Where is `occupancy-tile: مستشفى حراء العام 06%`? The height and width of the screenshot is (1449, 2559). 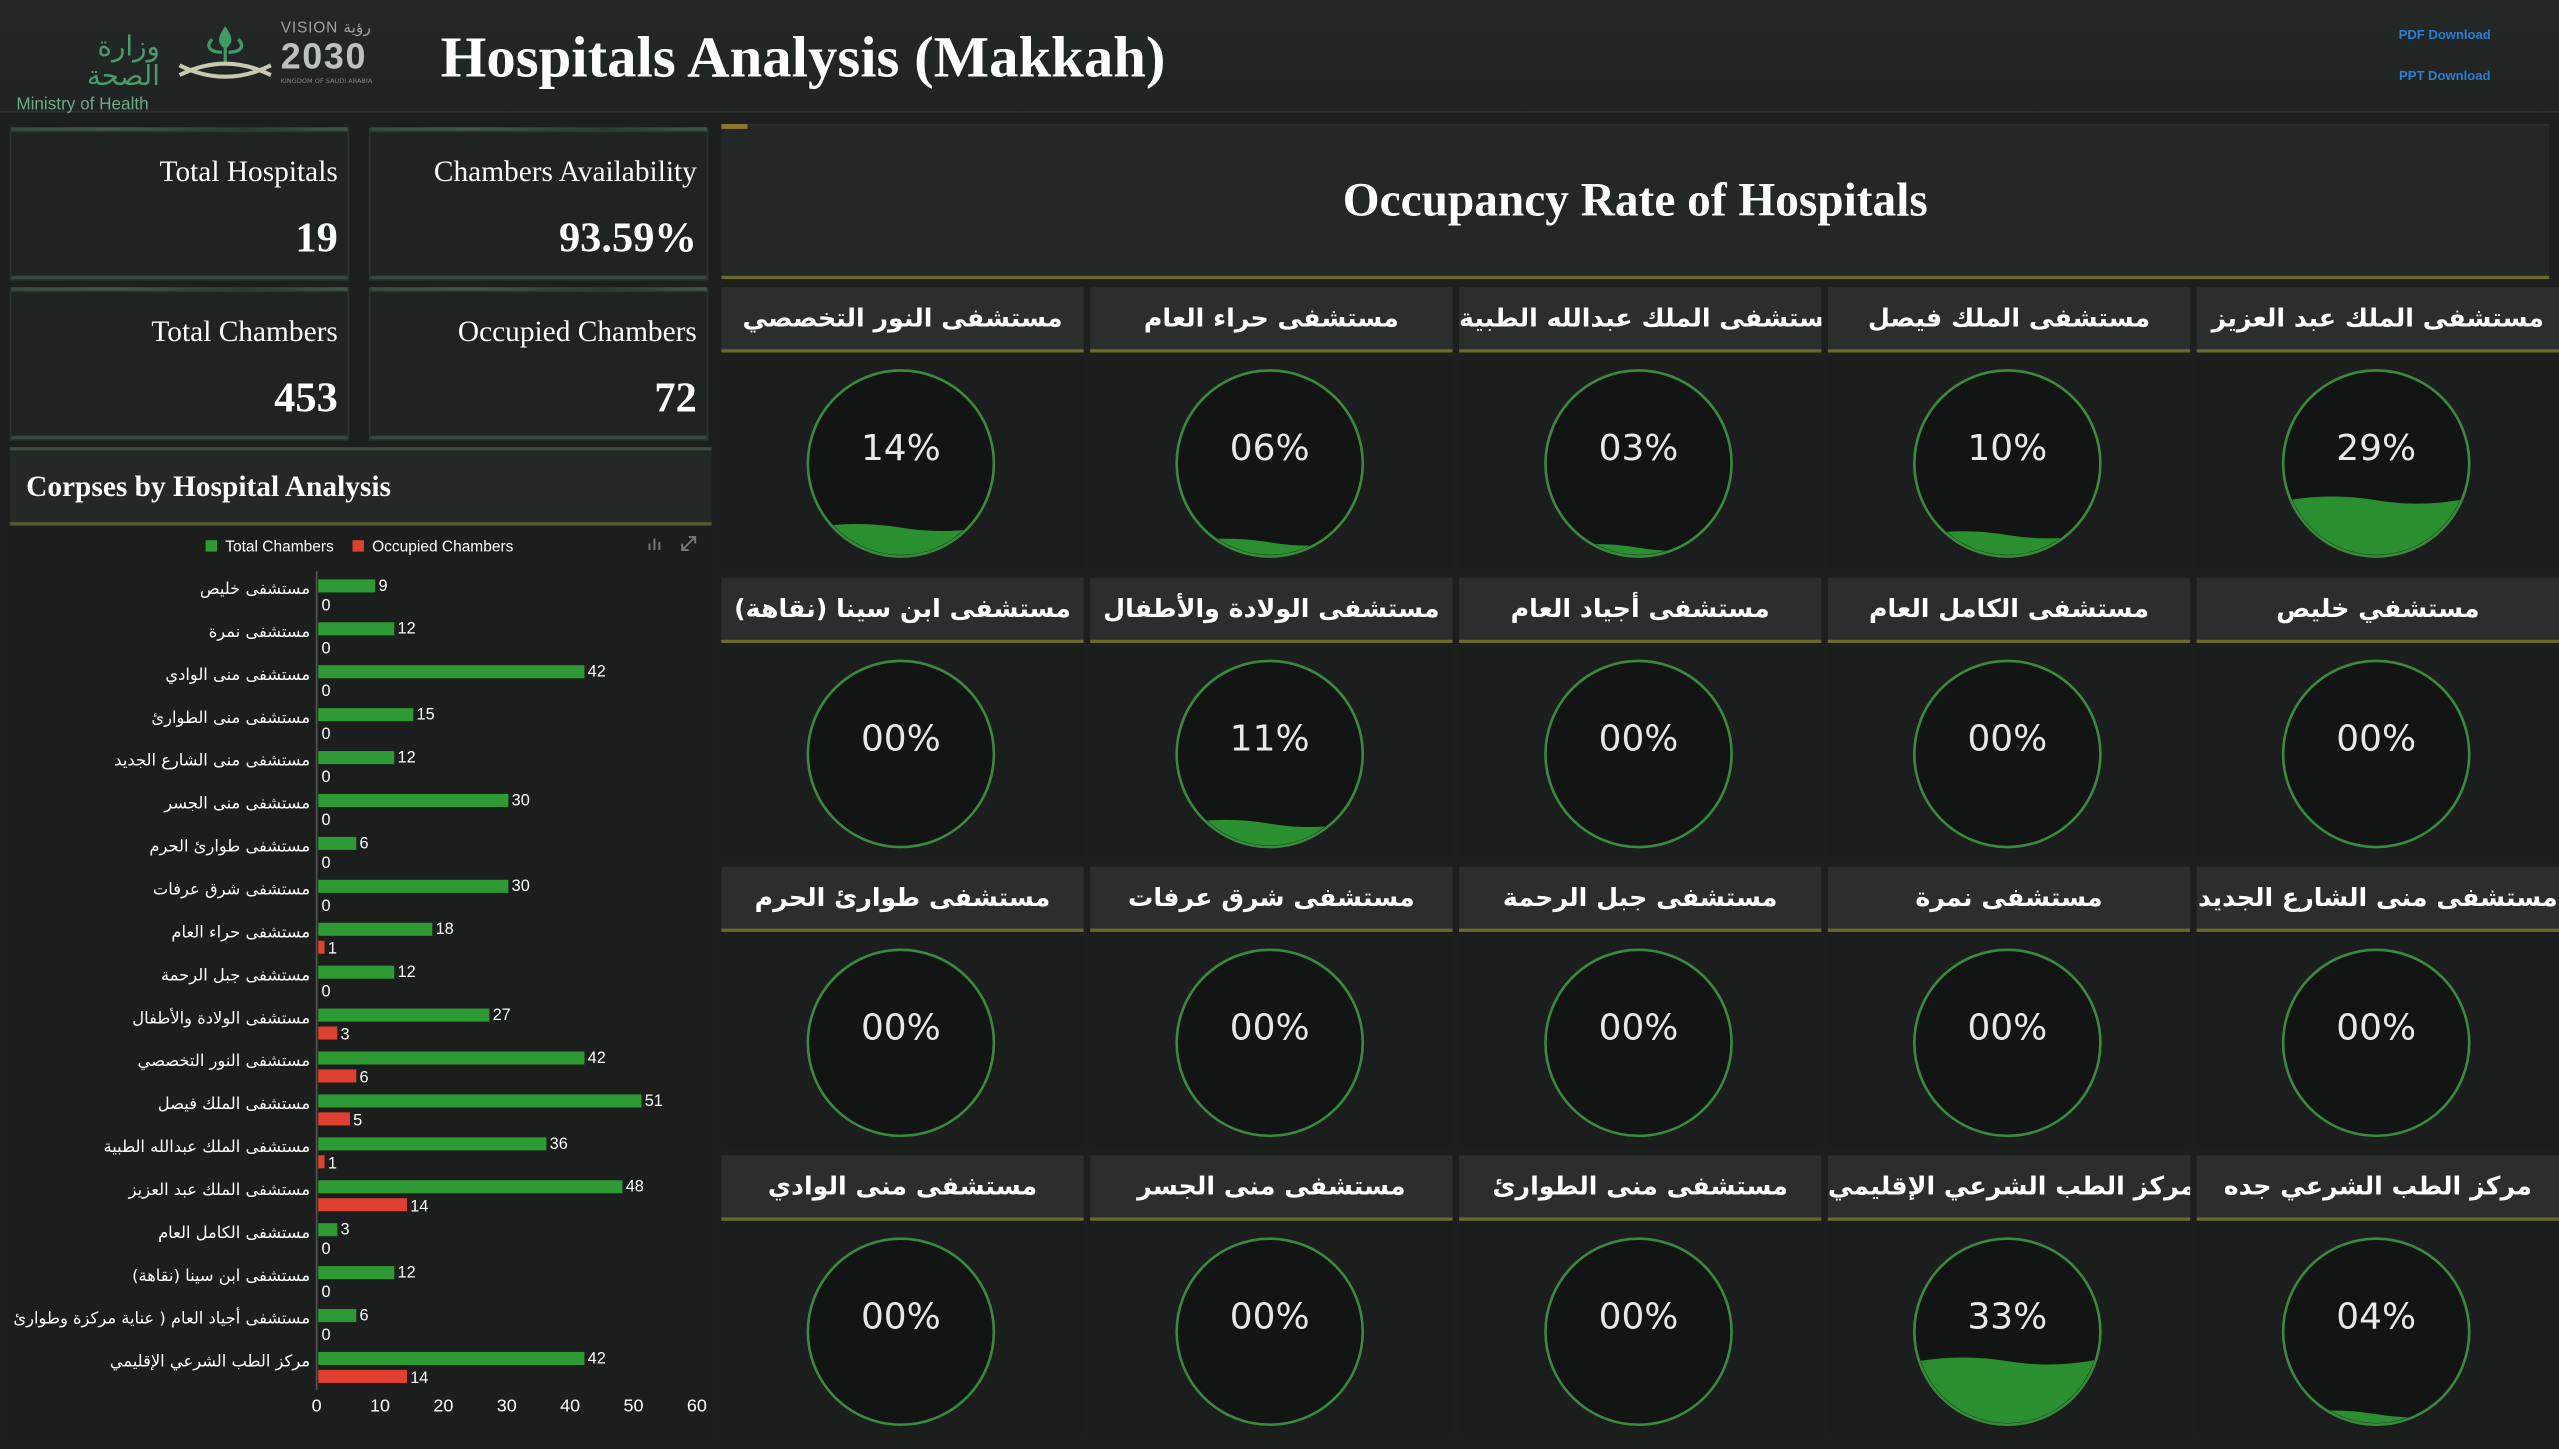 occupancy-tile: مستشفى حراء العام 06% is located at coordinates (1271, 427).